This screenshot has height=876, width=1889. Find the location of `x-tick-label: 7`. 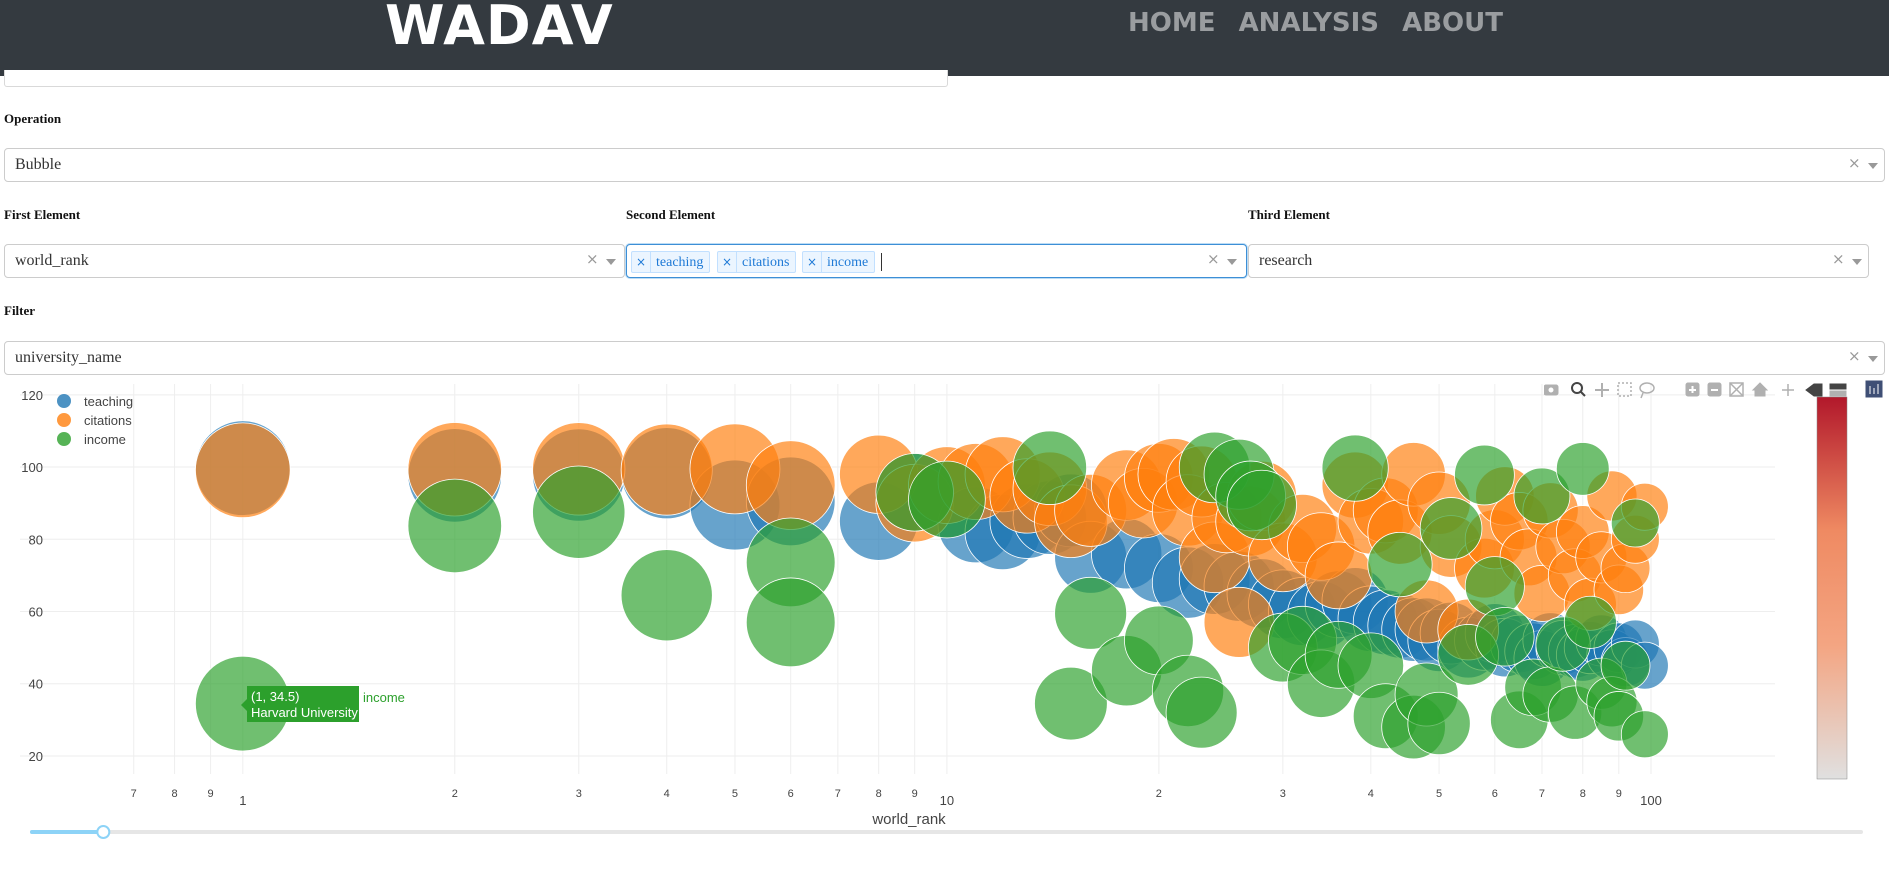

x-tick-label: 7 is located at coordinates (1542, 794).